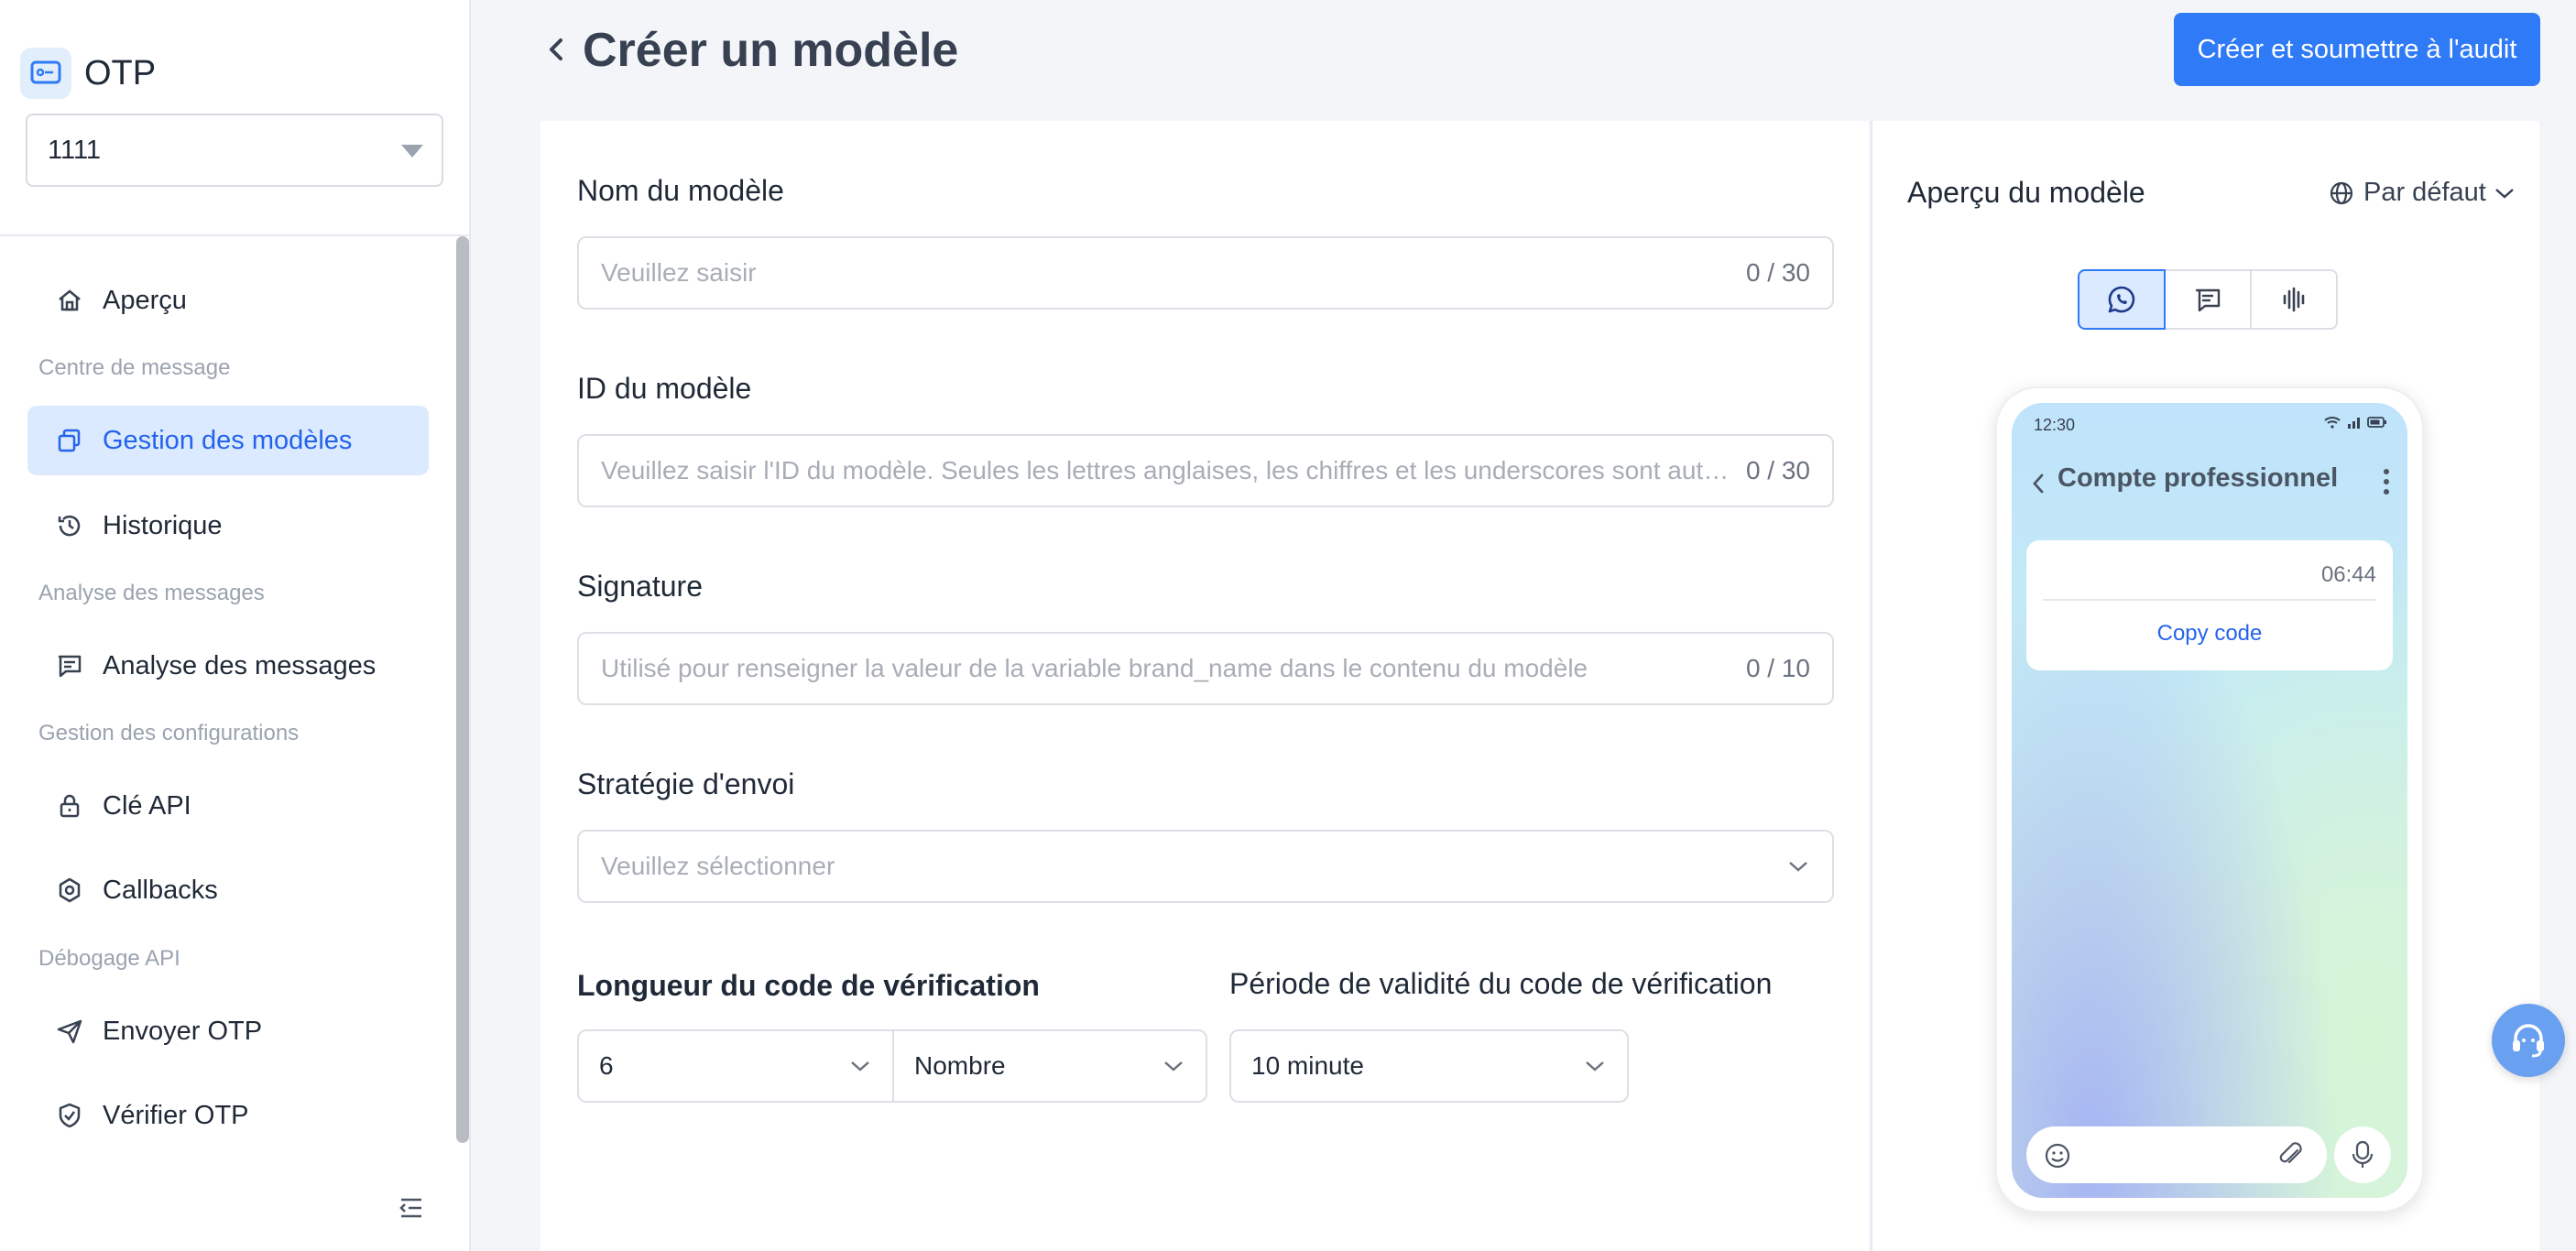 The image size is (2576, 1251). I want to click on send-strategy-placeholder: Veuillez sélectionner, so click(718, 866).